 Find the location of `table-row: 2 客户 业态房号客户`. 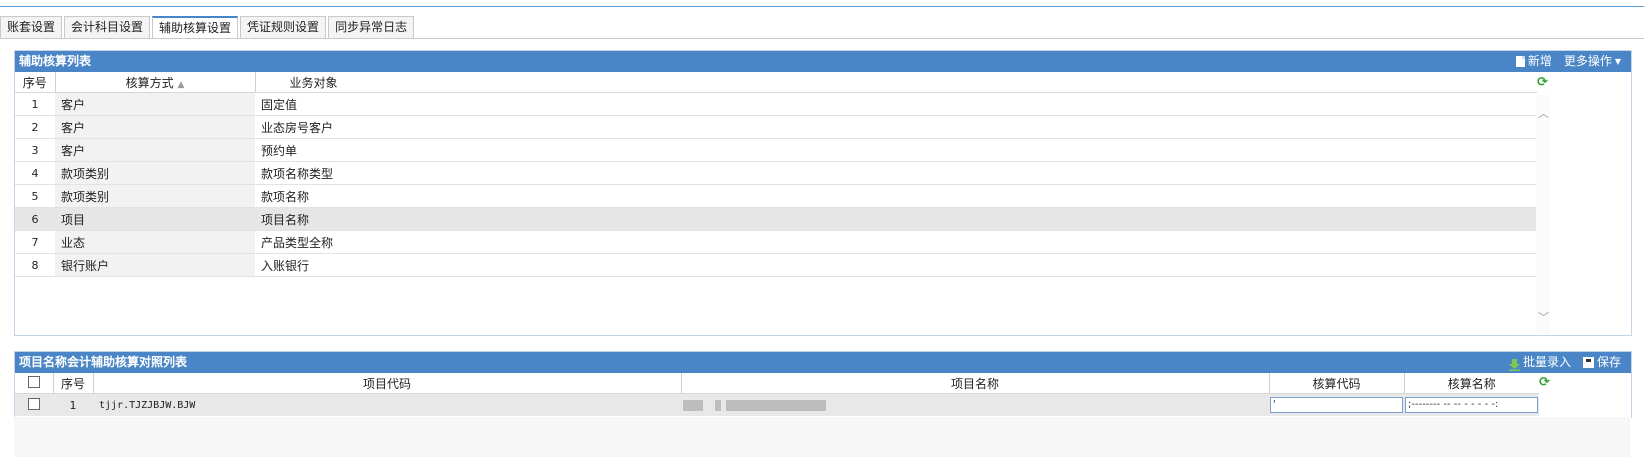

table-row: 2 客户 业态房号客户 is located at coordinates (776, 127).